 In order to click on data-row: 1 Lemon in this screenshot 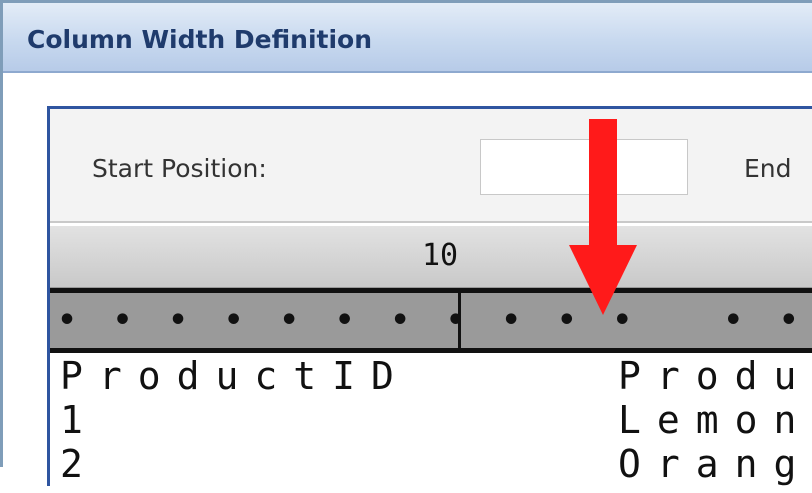, I will do `click(431, 420)`.